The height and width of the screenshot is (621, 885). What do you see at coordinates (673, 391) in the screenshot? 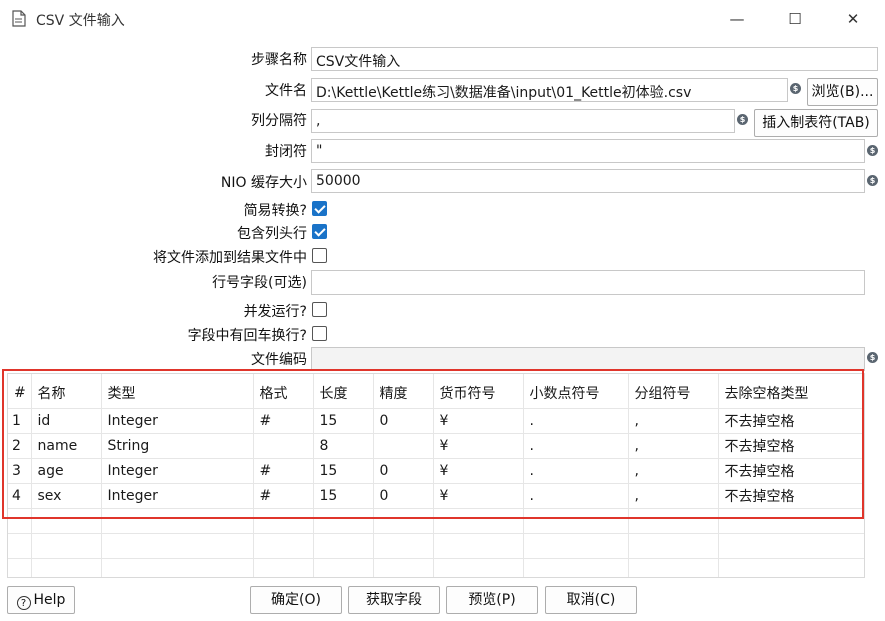
I see `column-header: 分组符号` at bounding box center [673, 391].